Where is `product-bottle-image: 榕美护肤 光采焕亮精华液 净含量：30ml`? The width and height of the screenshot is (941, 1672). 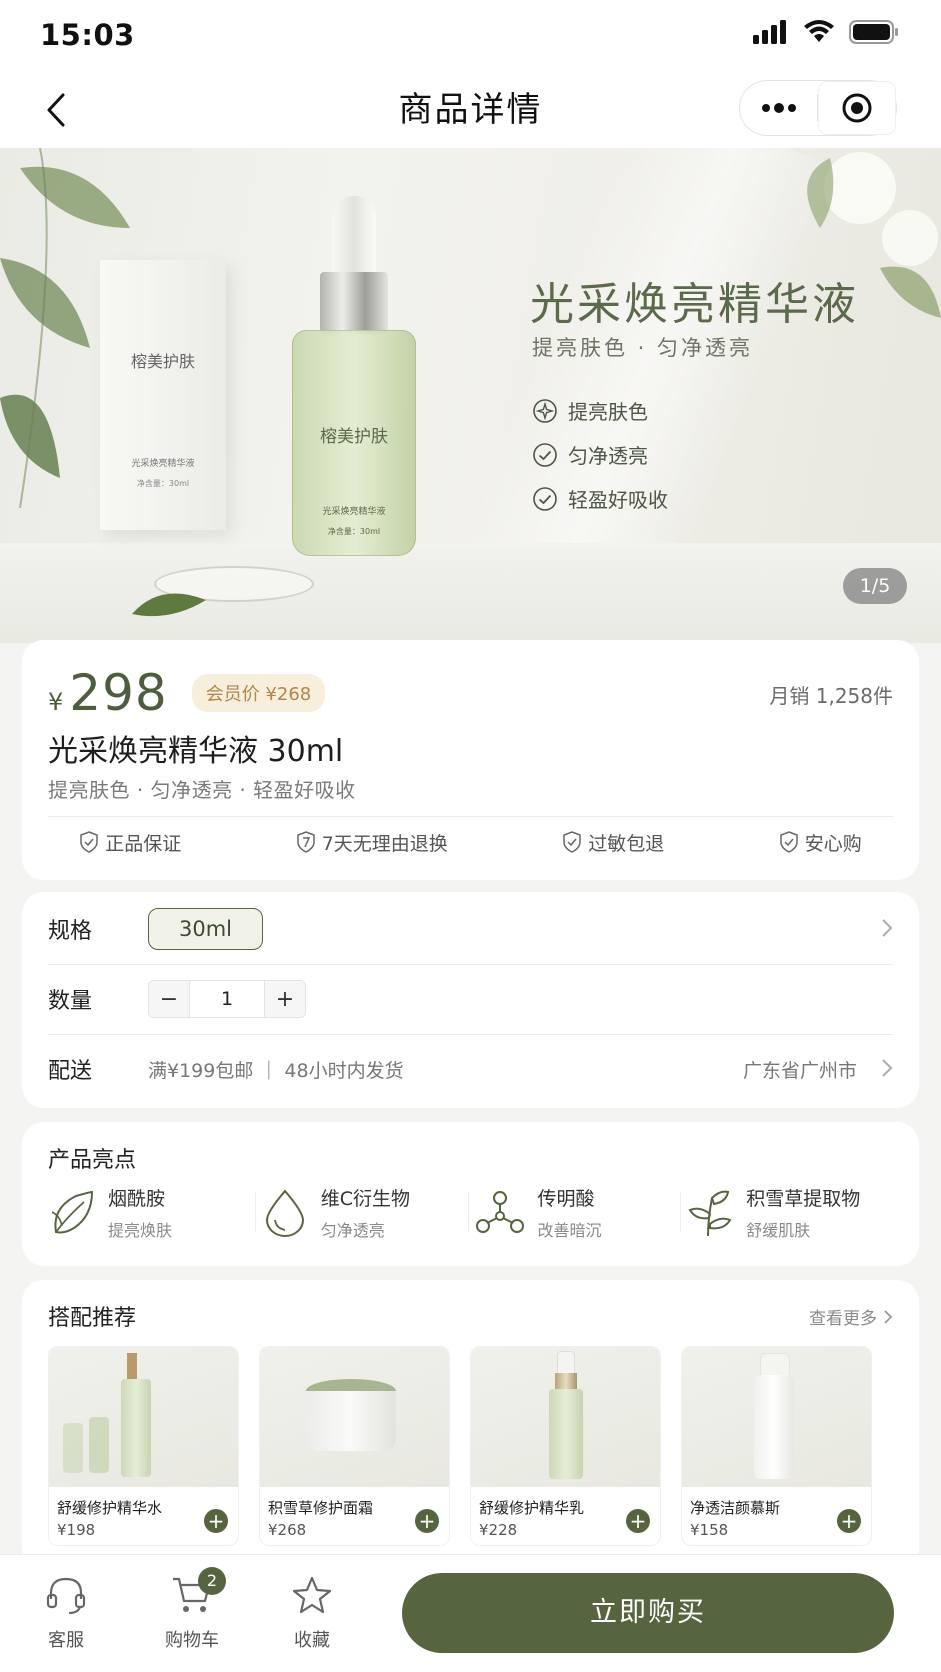
product-bottle-image: 榕美护肤 光采焕亮精华液 净含量：30ml is located at coordinates (354, 376).